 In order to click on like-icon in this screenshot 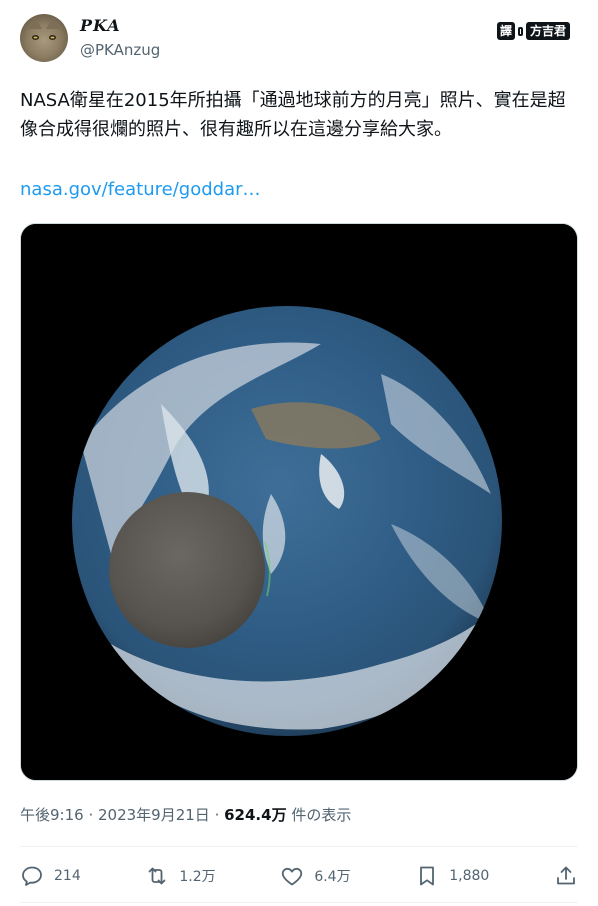, I will do `click(292, 876)`.